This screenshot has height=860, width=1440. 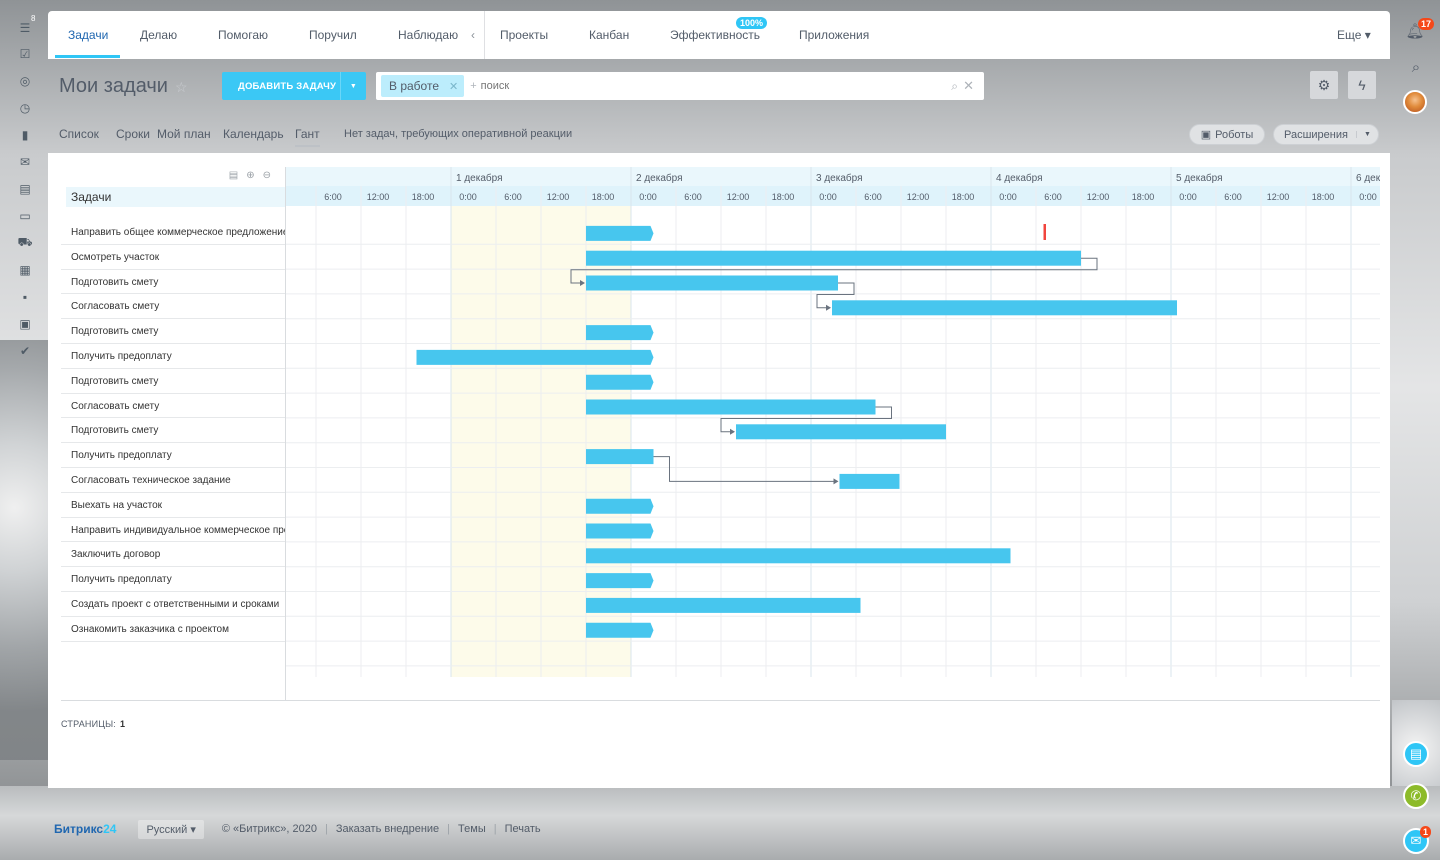 I want to click on close-icon: ✕, so click(x=453, y=86).